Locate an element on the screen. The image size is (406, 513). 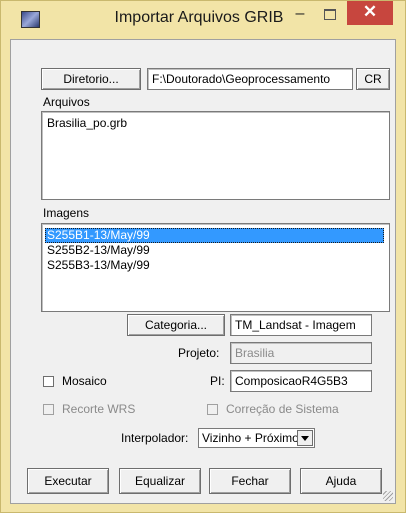
close-button: ✕ is located at coordinates (370, 13).